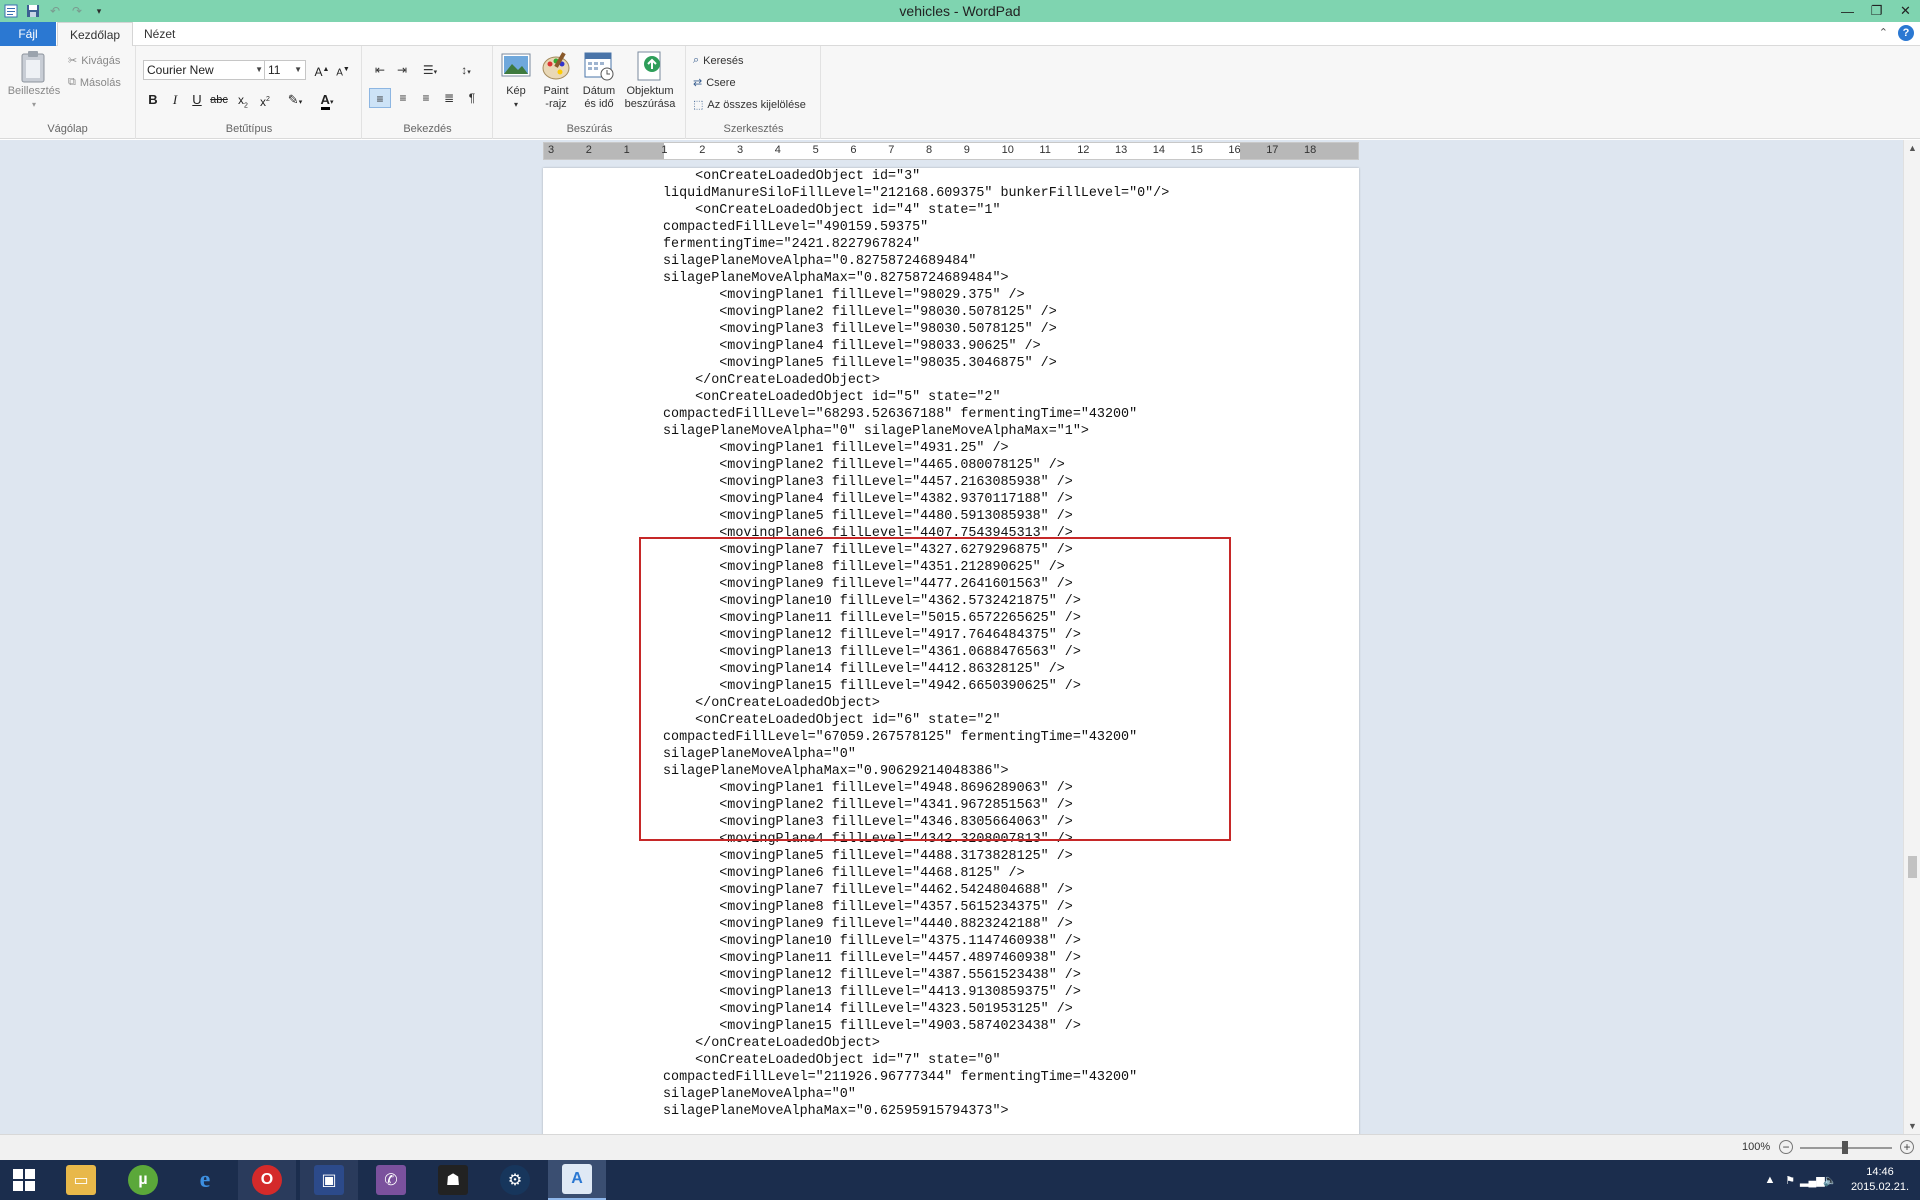 The image size is (1920, 1200). What do you see at coordinates (1790, 1180) in the screenshot?
I see `action-center-flag-icon: ⚑` at bounding box center [1790, 1180].